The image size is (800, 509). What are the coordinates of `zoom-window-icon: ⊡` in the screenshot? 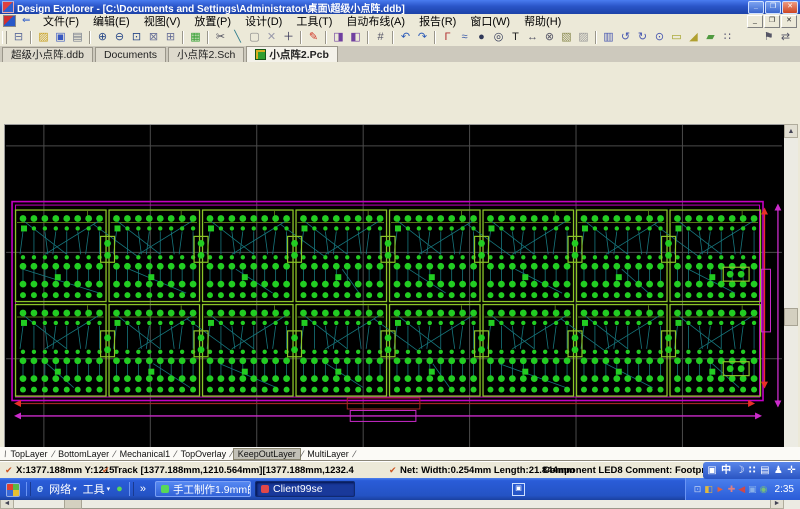 It's located at (136, 37).